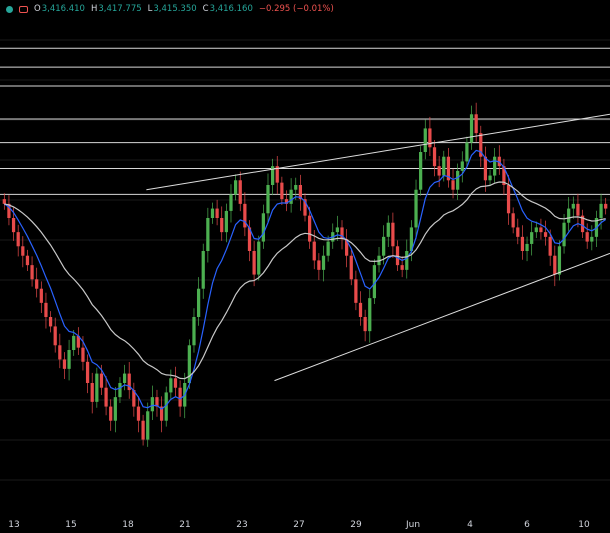 The image size is (610, 533). What do you see at coordinates (59, 9) in the screenshot?
I see `ohlc-open: O3,416.410` at bounding box center [59, 9].